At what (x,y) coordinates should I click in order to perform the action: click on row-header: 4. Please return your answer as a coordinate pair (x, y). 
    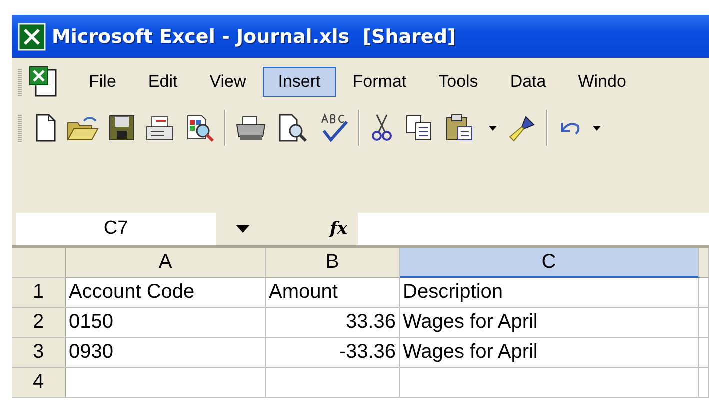
    Looking at the image, I should click on (39, 383).